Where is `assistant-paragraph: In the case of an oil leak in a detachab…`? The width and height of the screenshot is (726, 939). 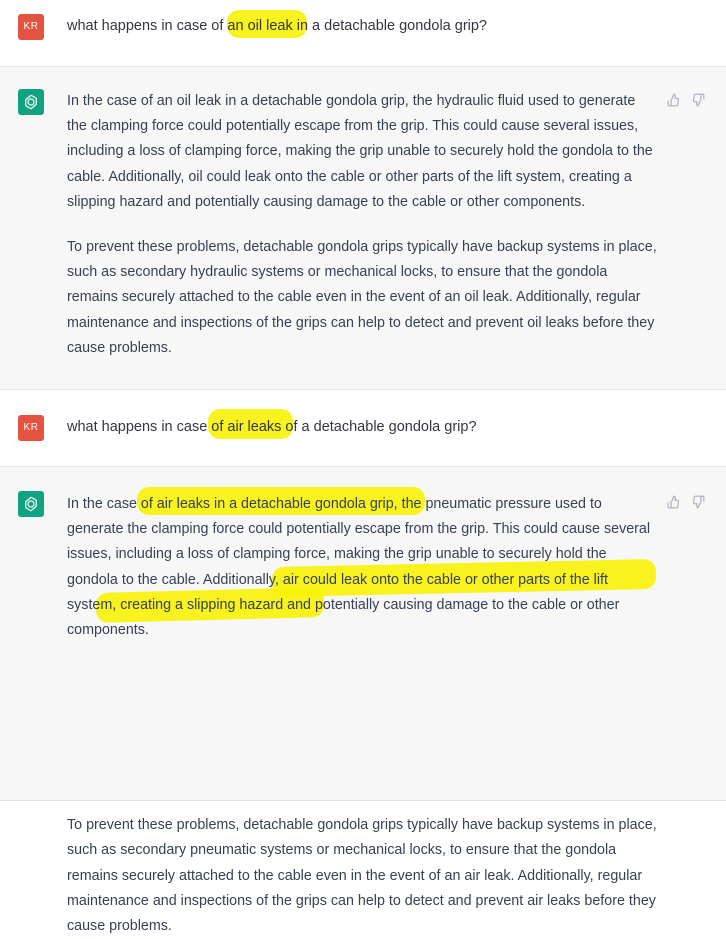 assistant-paragraph: In the case of an oil leak in a detachab… is located at coordinates (360, 151).